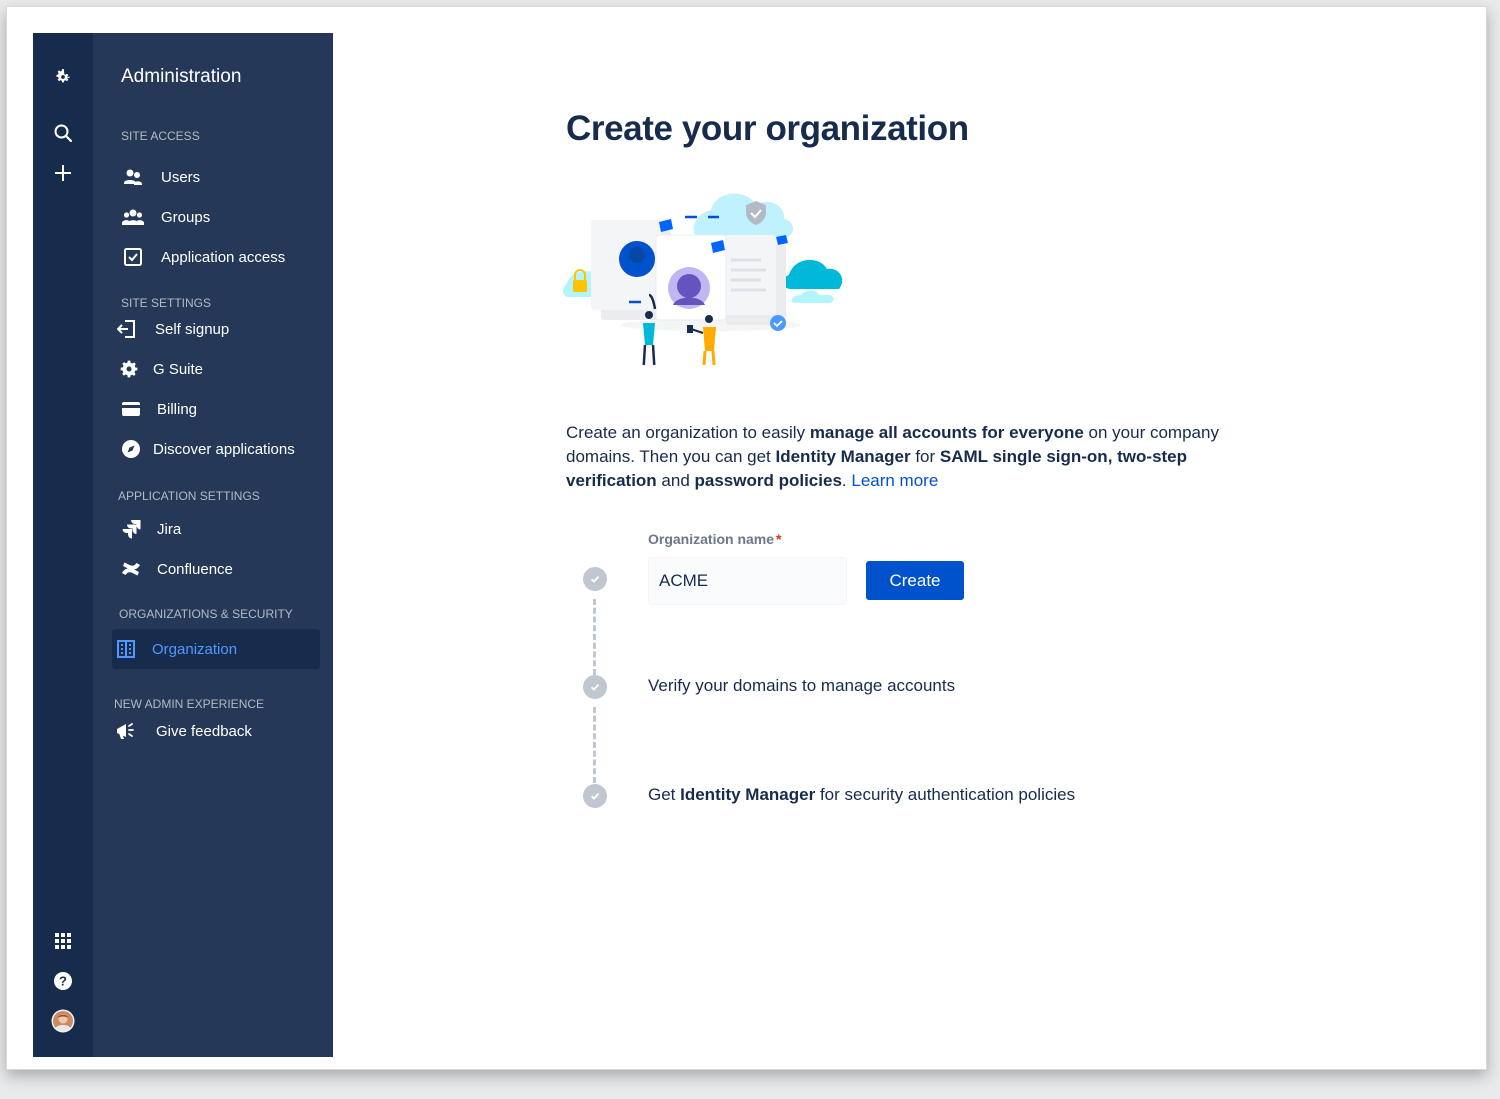 The width and height of the screenshot is (1500, 1099). Describe the element at coordinates (688, 432) in the screenshot. I see `description-text: Create an organization to easily` at that location.